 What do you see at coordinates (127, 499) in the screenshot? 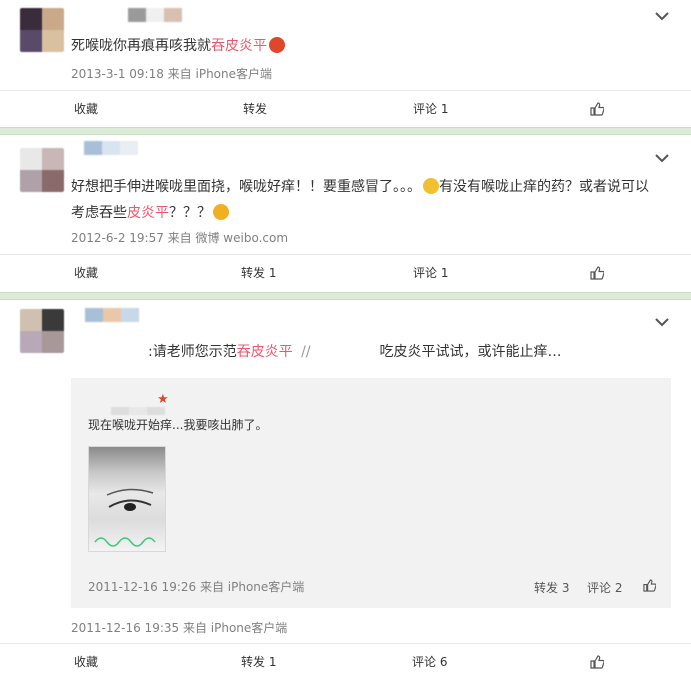
I see `repost-photo` at bounding box center [127, 499].